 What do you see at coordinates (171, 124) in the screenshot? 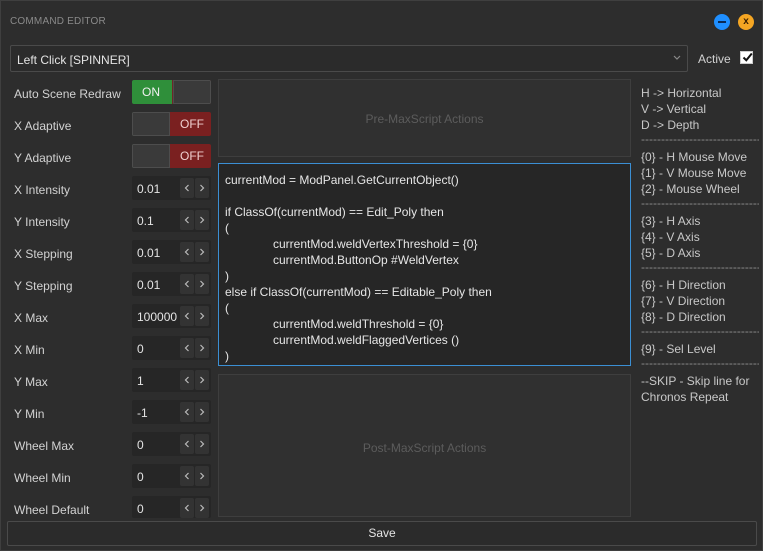
I see `x-adaptive-toggle: OFF` at bounding box center [171, 124].